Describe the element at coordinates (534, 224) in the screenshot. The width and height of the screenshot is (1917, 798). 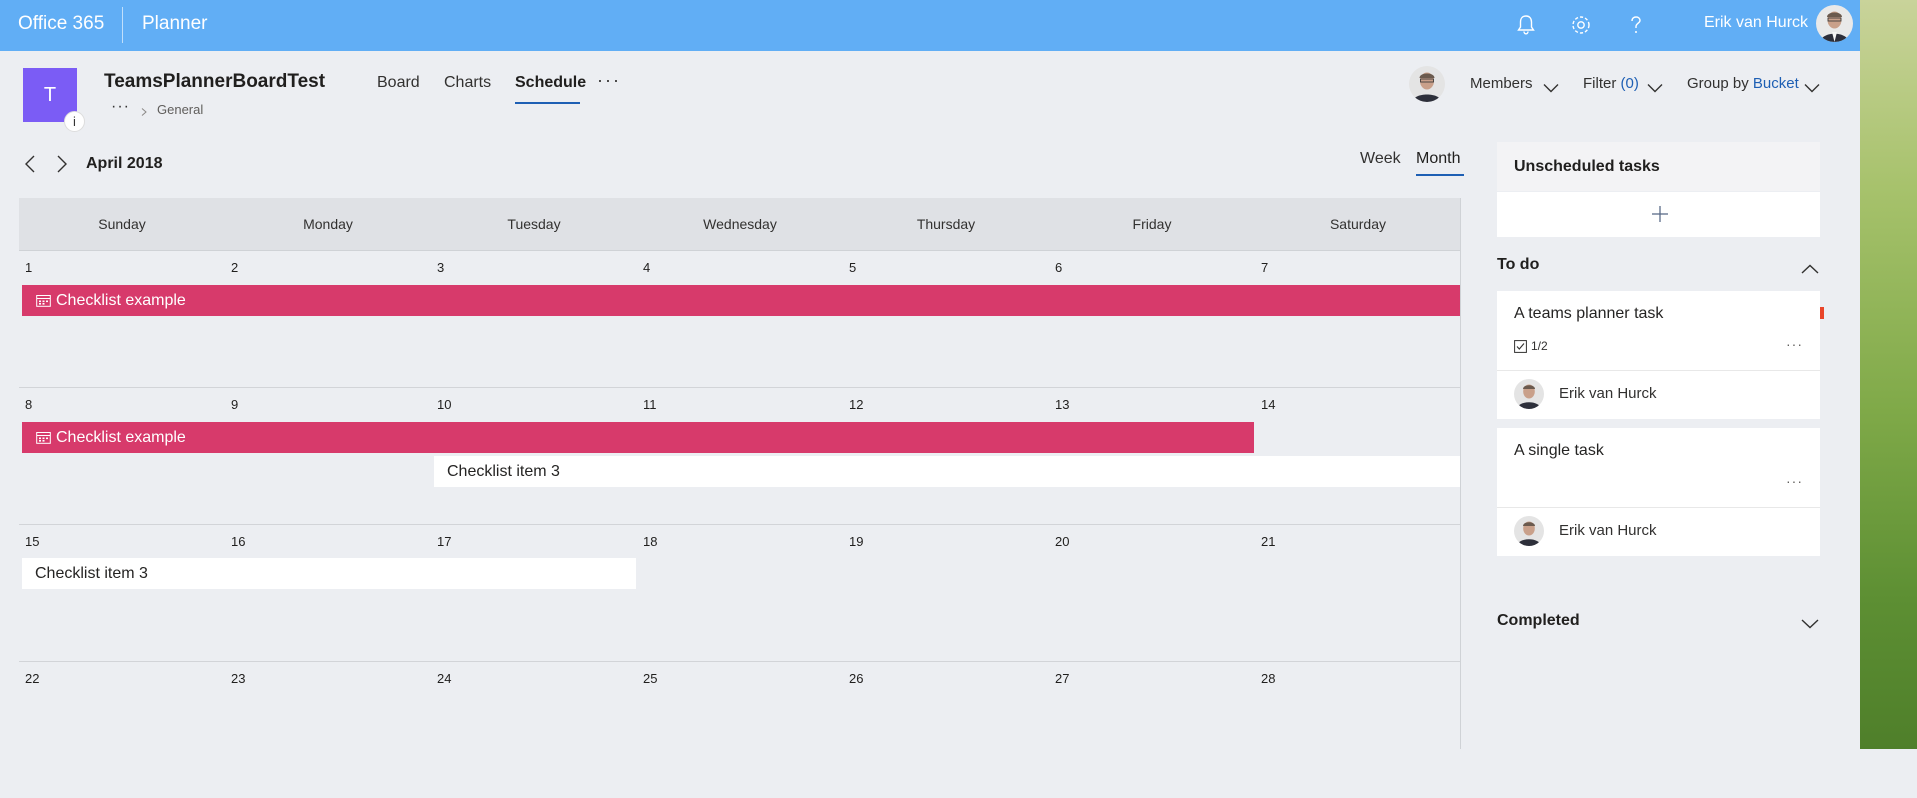
I see `weekday-tuesday: Tuesday` at that location.